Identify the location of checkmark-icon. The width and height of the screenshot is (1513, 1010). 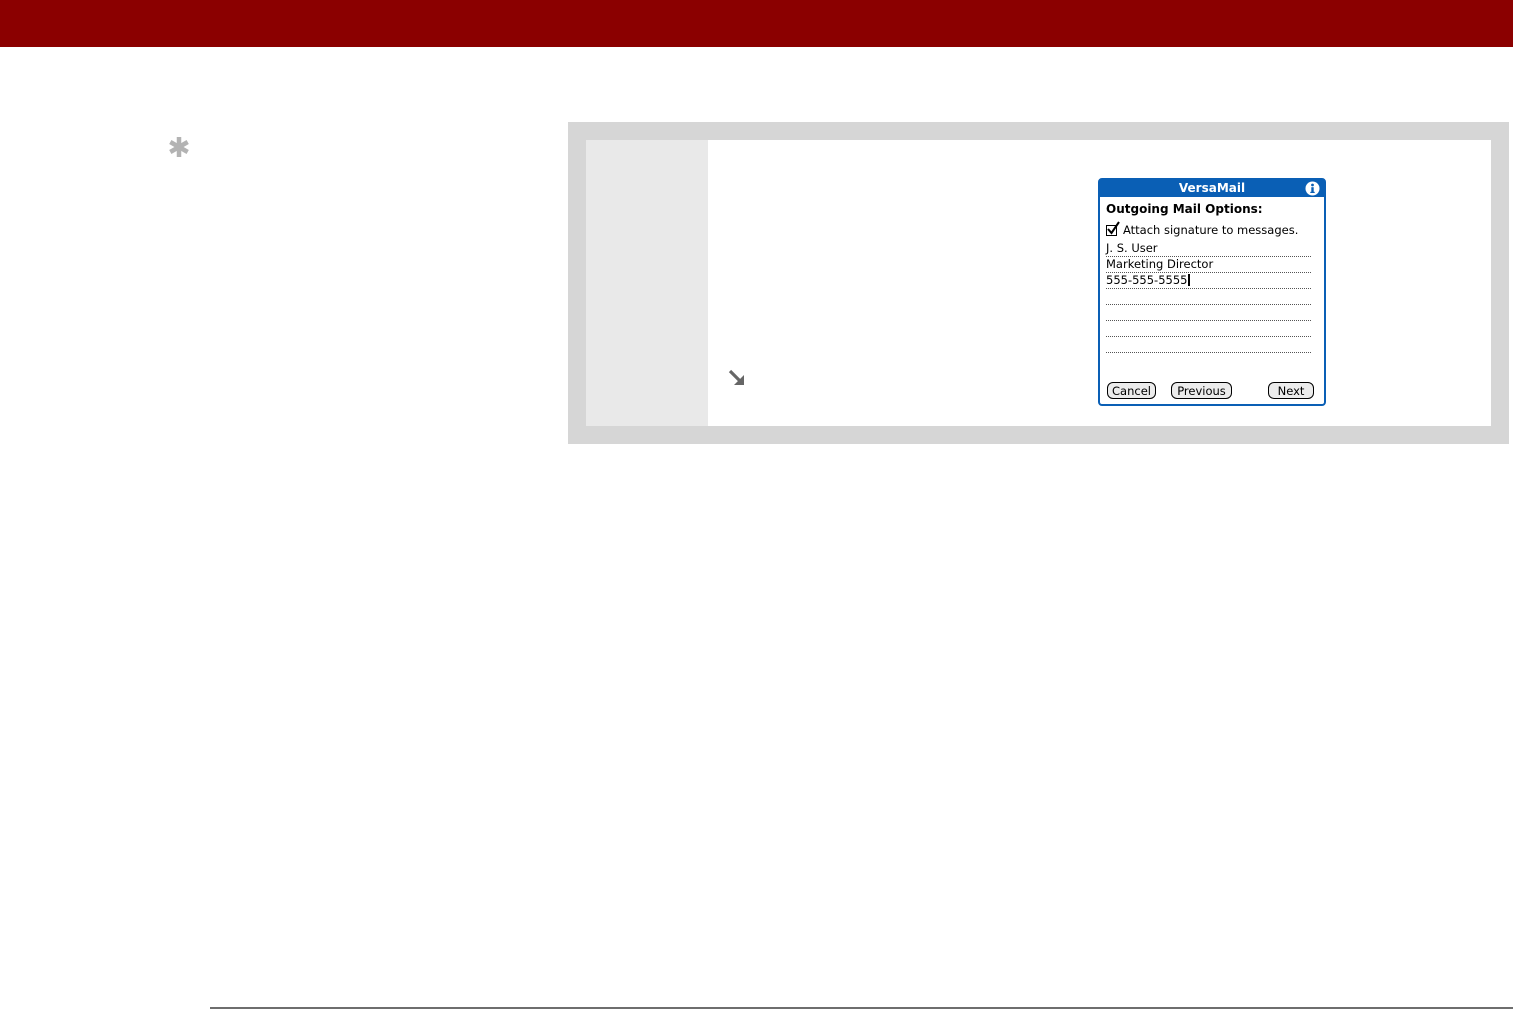
(1113, 227).